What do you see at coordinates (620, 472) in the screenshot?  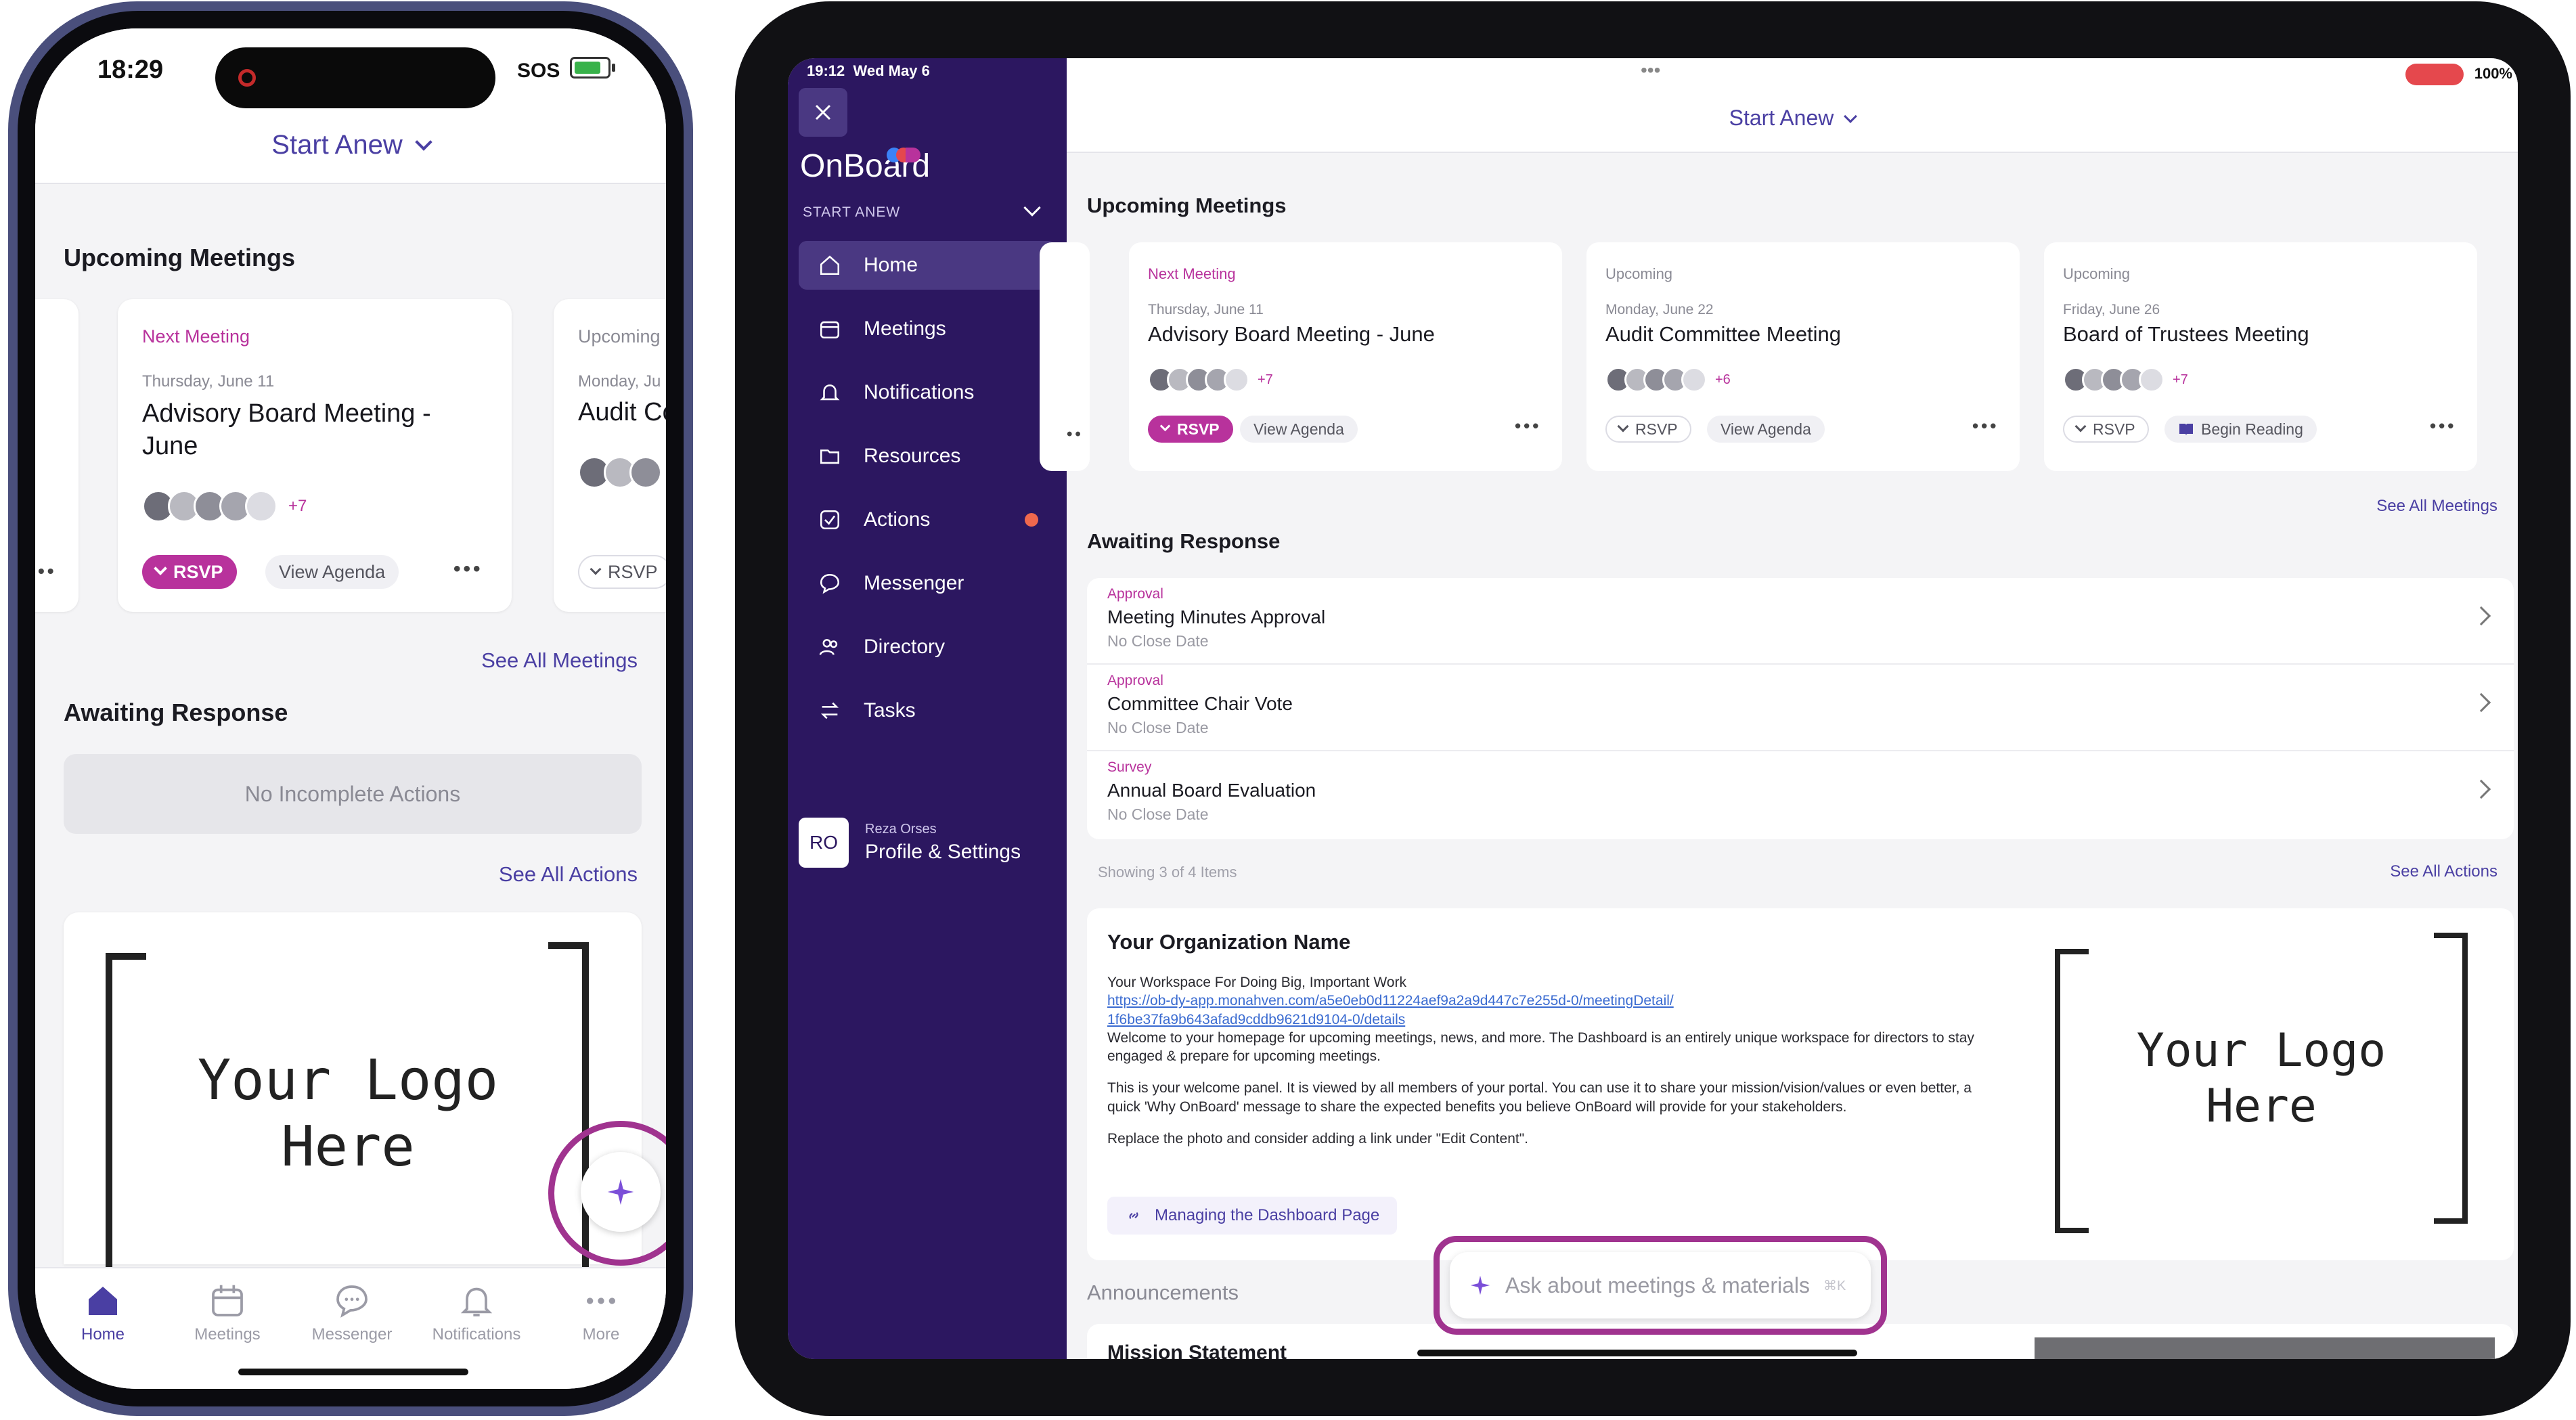 I see `attendee-avatars` at bounding box center [620, 472].